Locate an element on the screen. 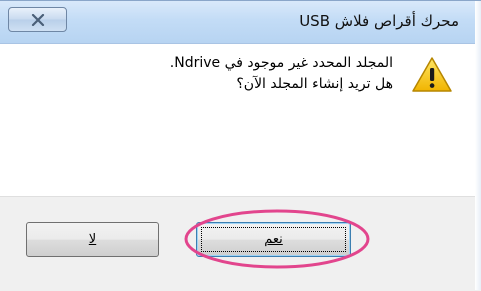 The width and height of the screenshot is (481, 291). no-button-label: لا is located at coordinates (92, 239).